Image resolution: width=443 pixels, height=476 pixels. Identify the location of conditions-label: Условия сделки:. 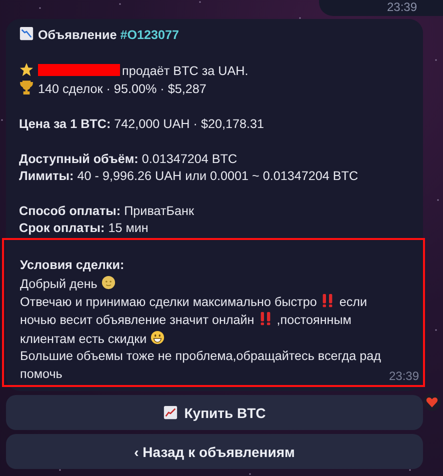
(73, 265).